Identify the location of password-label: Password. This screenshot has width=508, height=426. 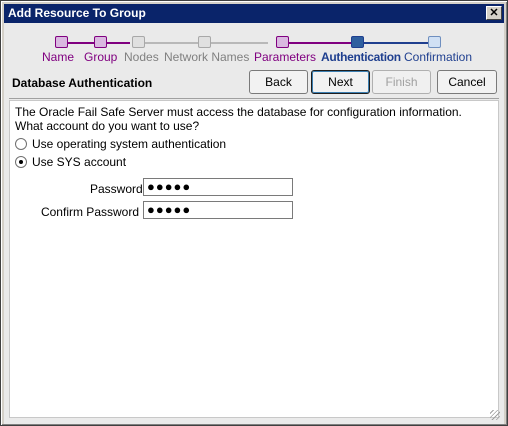
(116, 189).